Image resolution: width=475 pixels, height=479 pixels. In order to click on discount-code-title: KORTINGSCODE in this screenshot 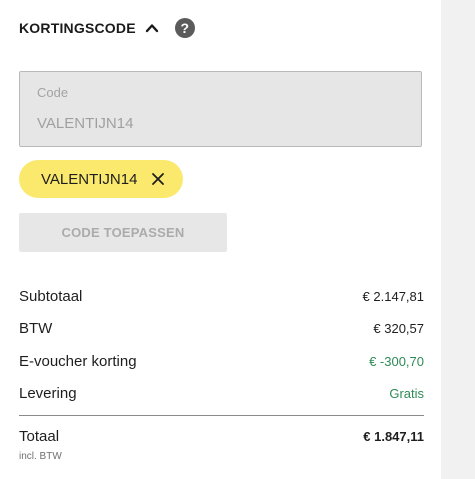, I will do `click(77, 28)`.